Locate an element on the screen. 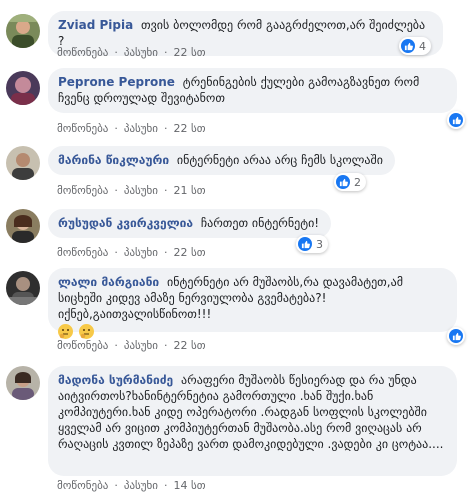 The width and height of the screenshot is (475, 493). comment-author: Peprone Peprone is located at coordinates (116, 82).